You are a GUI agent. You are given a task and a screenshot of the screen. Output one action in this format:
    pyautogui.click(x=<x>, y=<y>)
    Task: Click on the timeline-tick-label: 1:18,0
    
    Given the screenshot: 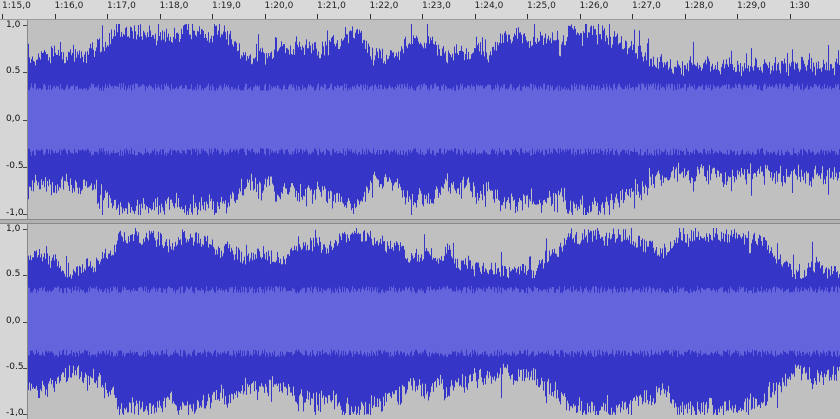 What is the action you would take?
    pyautogui.click(x=174, y=6)
    